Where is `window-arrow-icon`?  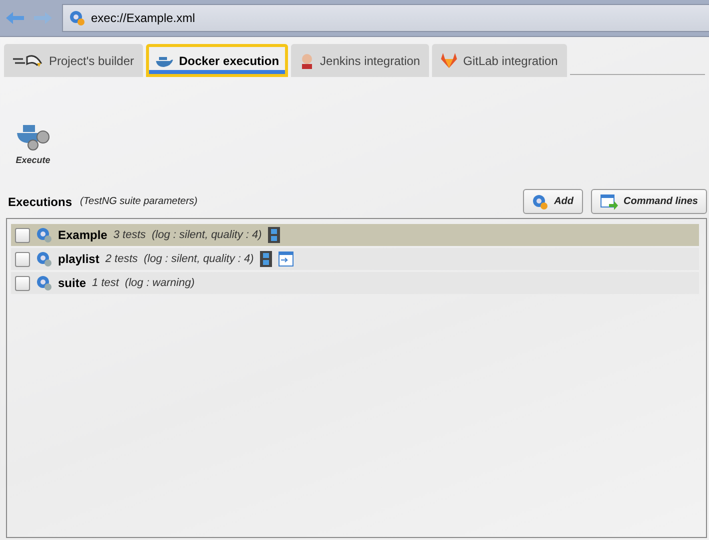 window-arrow-icon is located at coordinates (609, 202).